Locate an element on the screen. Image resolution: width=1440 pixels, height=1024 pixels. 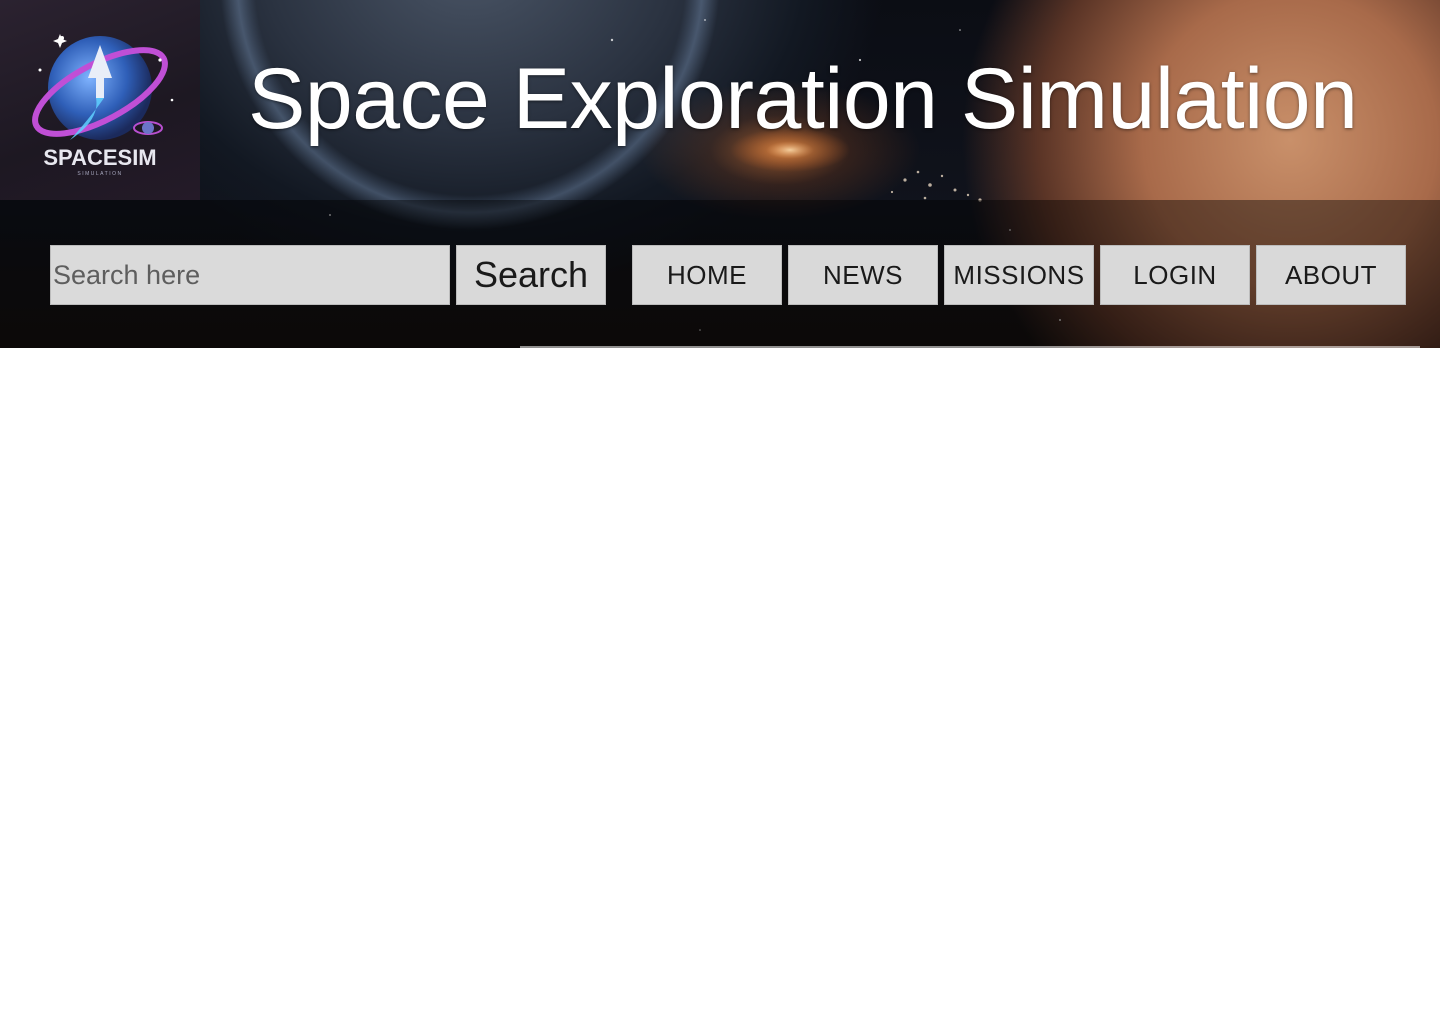
logo-wordmark: SPACESIM is located at coordinates (99, 157).